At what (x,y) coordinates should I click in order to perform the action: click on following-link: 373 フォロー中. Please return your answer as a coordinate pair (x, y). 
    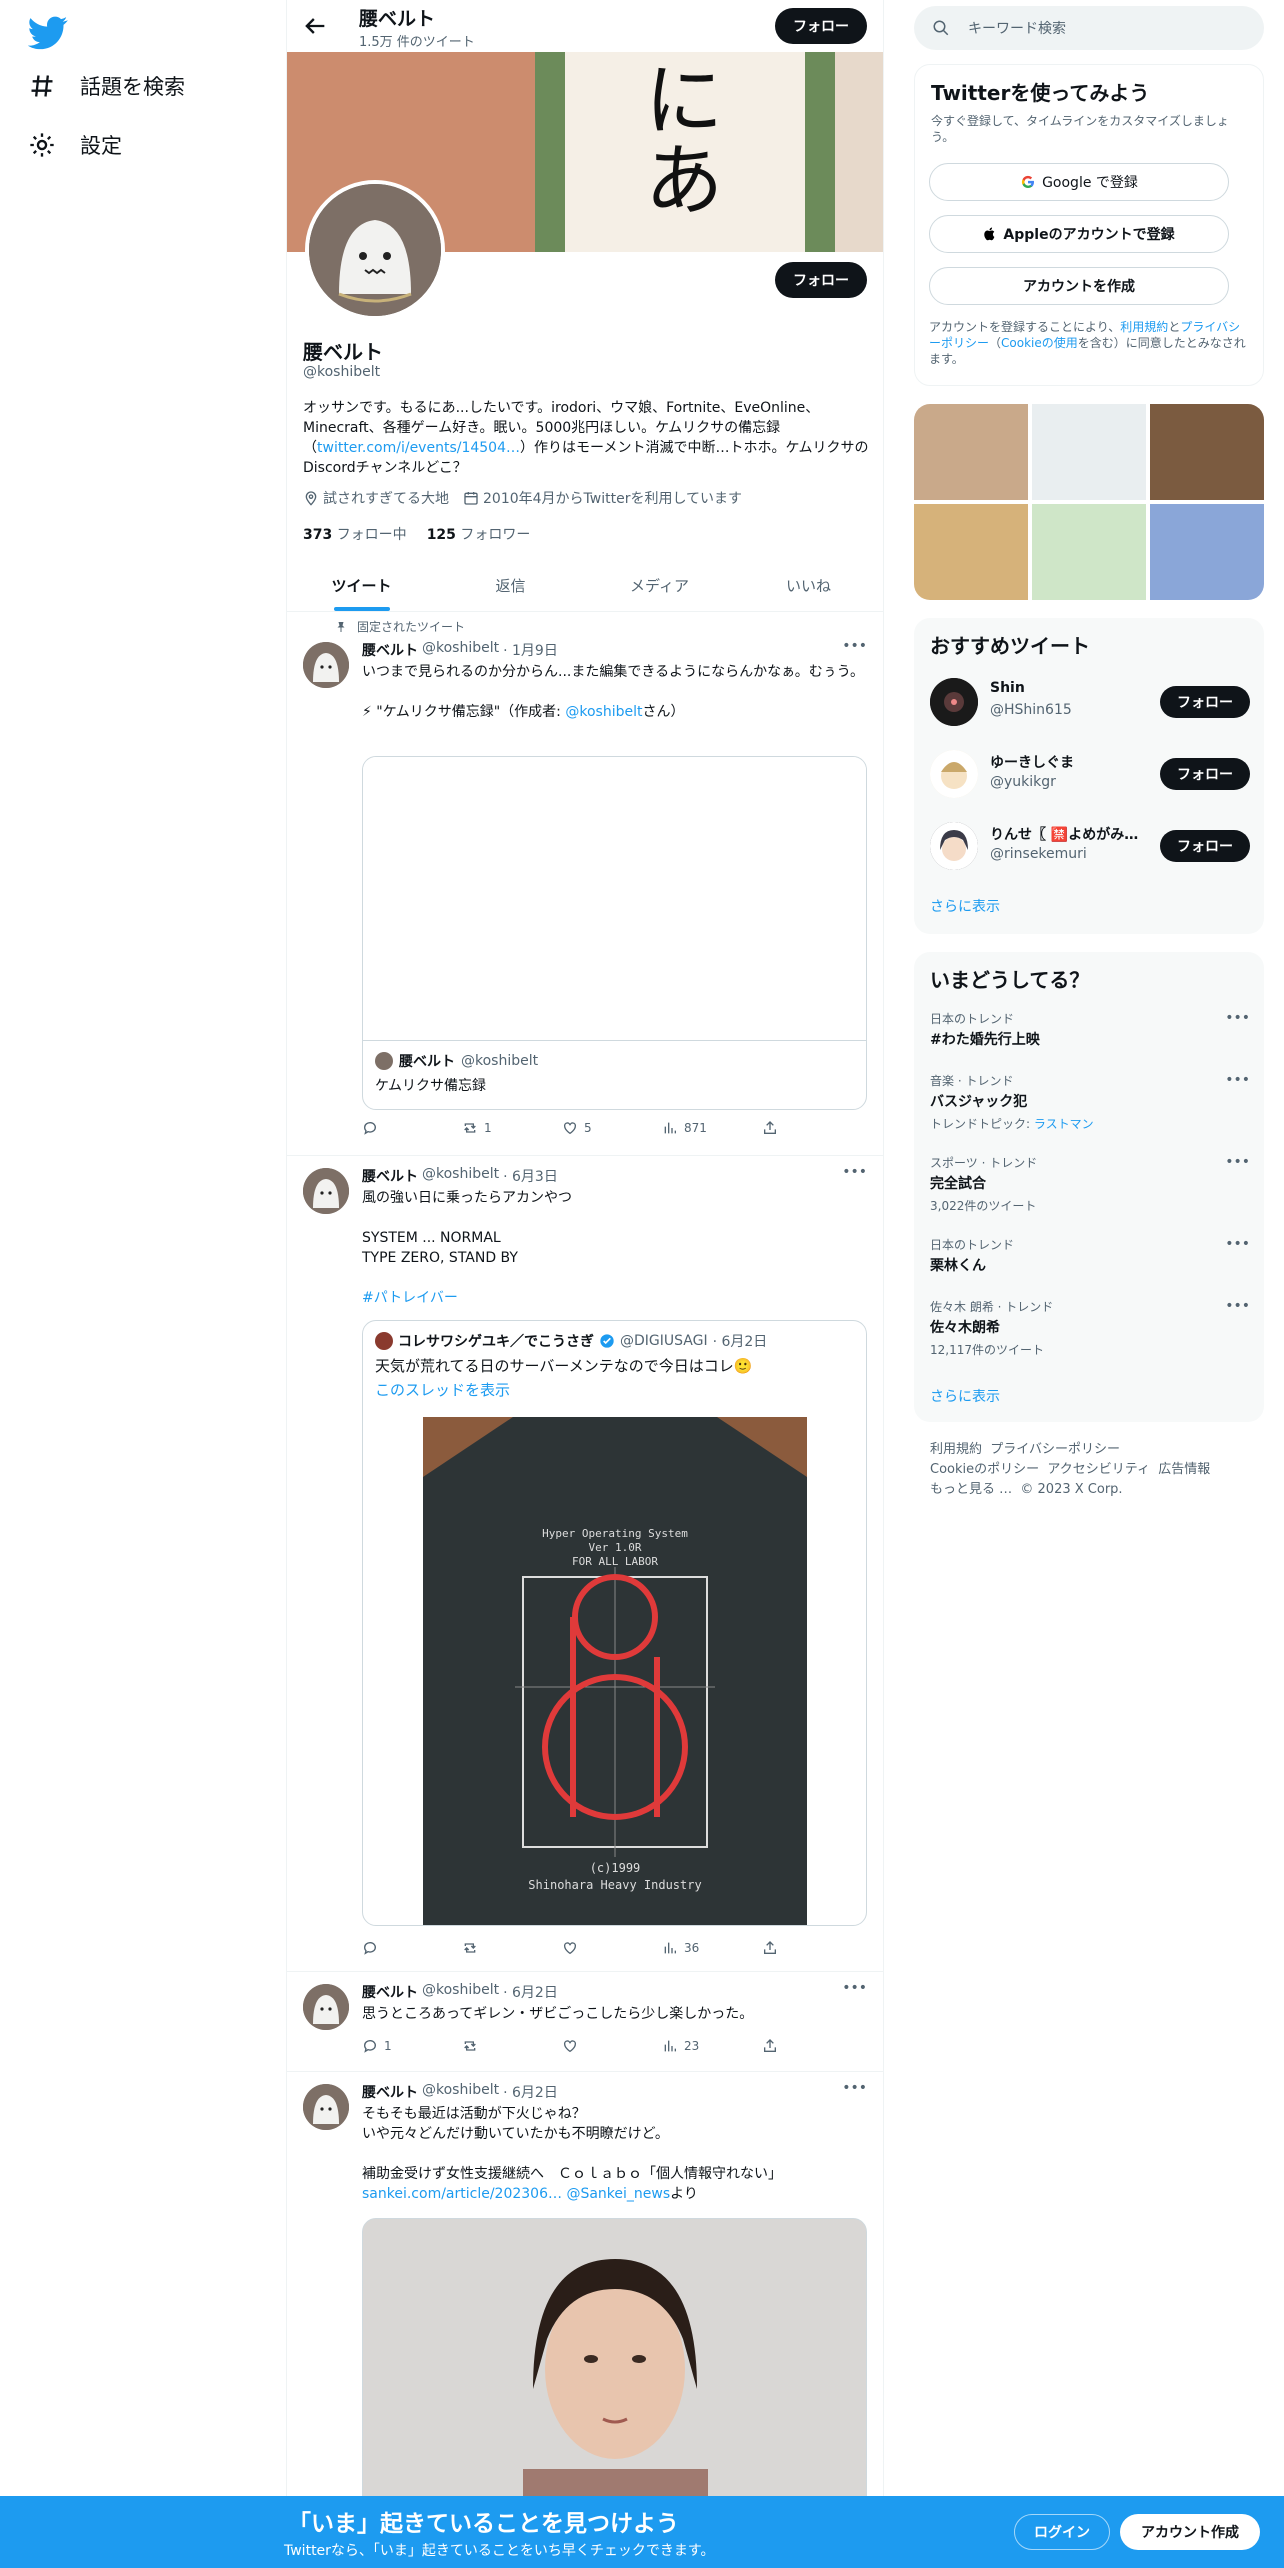
    Looking at the image, I should click on (355, 534).